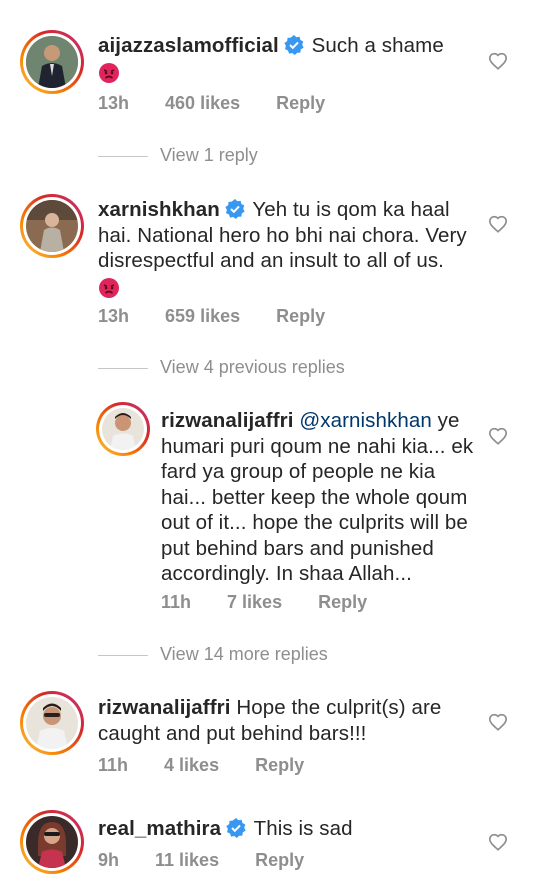 The height and width of the screenshot is (882, 540). What do you see at coordinates (188, 45) in the screenshot?
I see `username: aijazzaslamofficial` at bounding box center [188, 45].